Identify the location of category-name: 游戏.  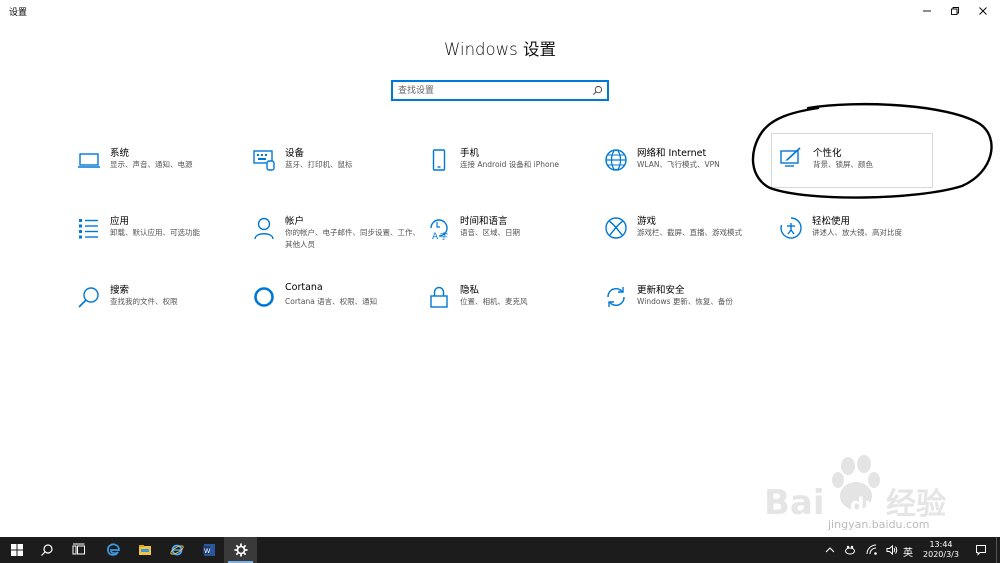
(647, 221).